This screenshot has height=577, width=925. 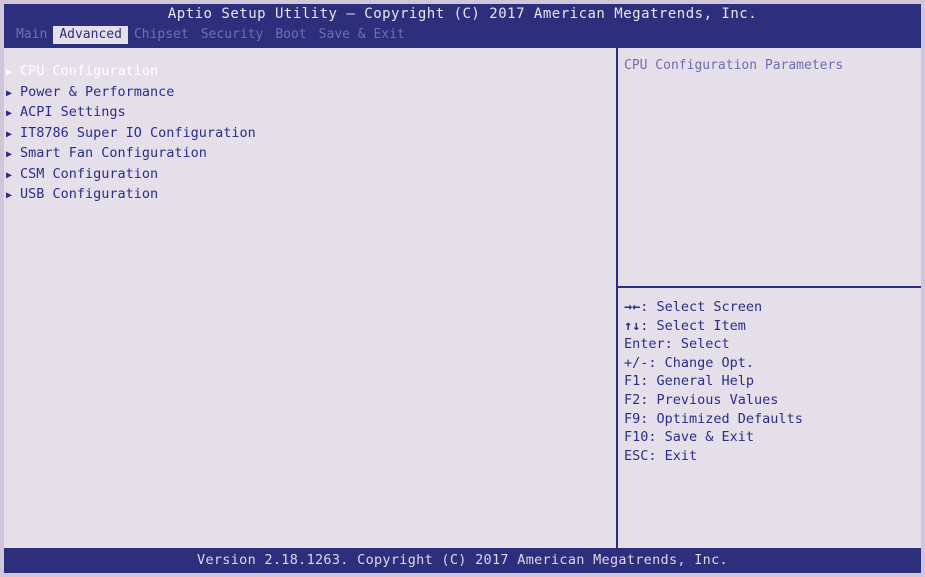 I want to click on menu-item-acpi-settings: ▶ ACPI Settings, so click(x=310, y=113).